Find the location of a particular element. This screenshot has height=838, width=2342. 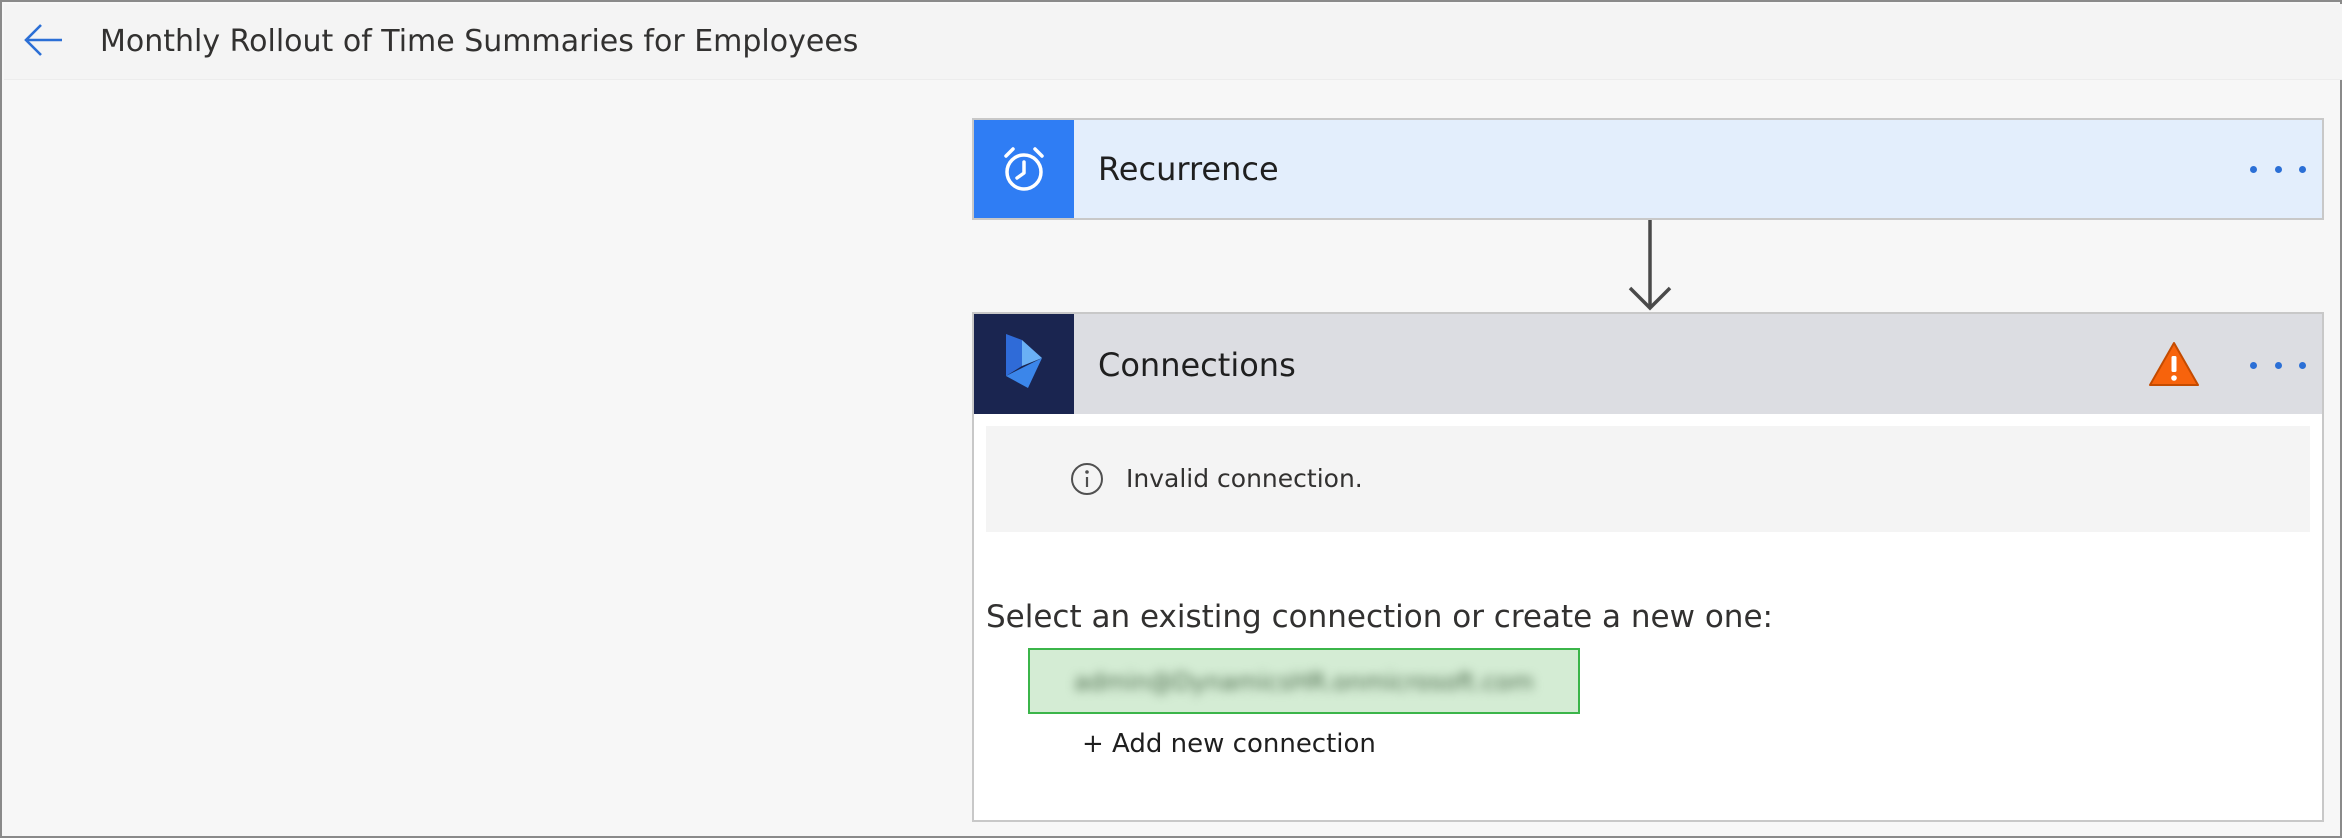

back-button is located at coordinates (44, 40).